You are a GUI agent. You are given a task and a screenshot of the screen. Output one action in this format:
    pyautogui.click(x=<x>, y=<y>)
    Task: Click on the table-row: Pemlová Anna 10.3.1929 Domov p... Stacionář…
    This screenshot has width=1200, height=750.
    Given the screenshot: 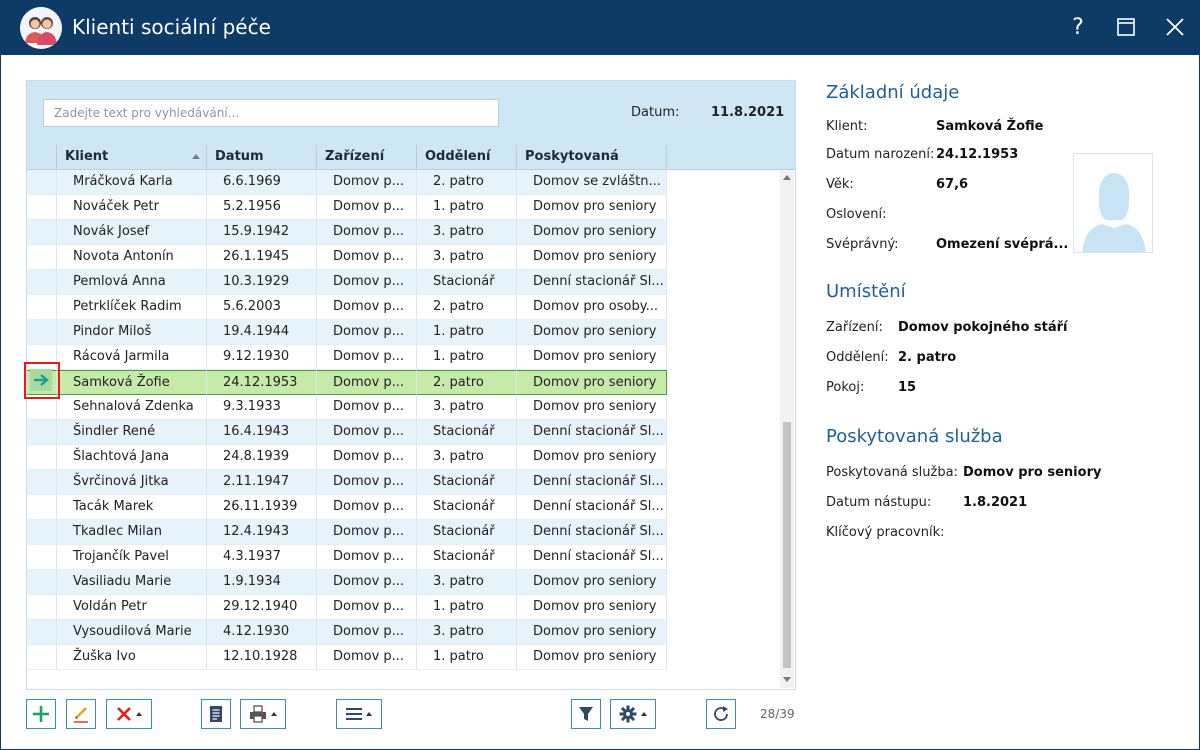 What is the action you would take?
    pyautogui.click(x=347, y=282)
    